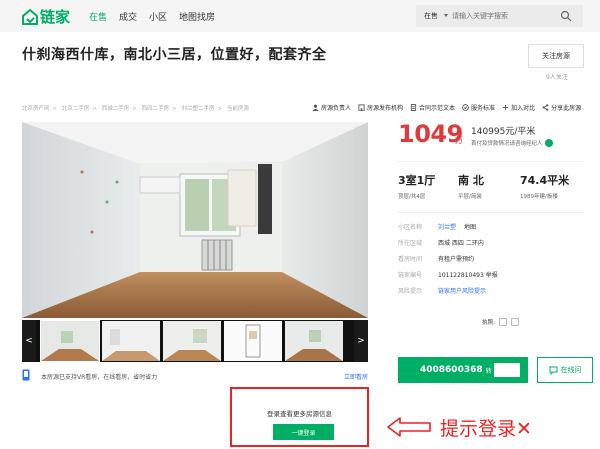  I want to click on thumbnail-next-button: >, so click(361, 341).